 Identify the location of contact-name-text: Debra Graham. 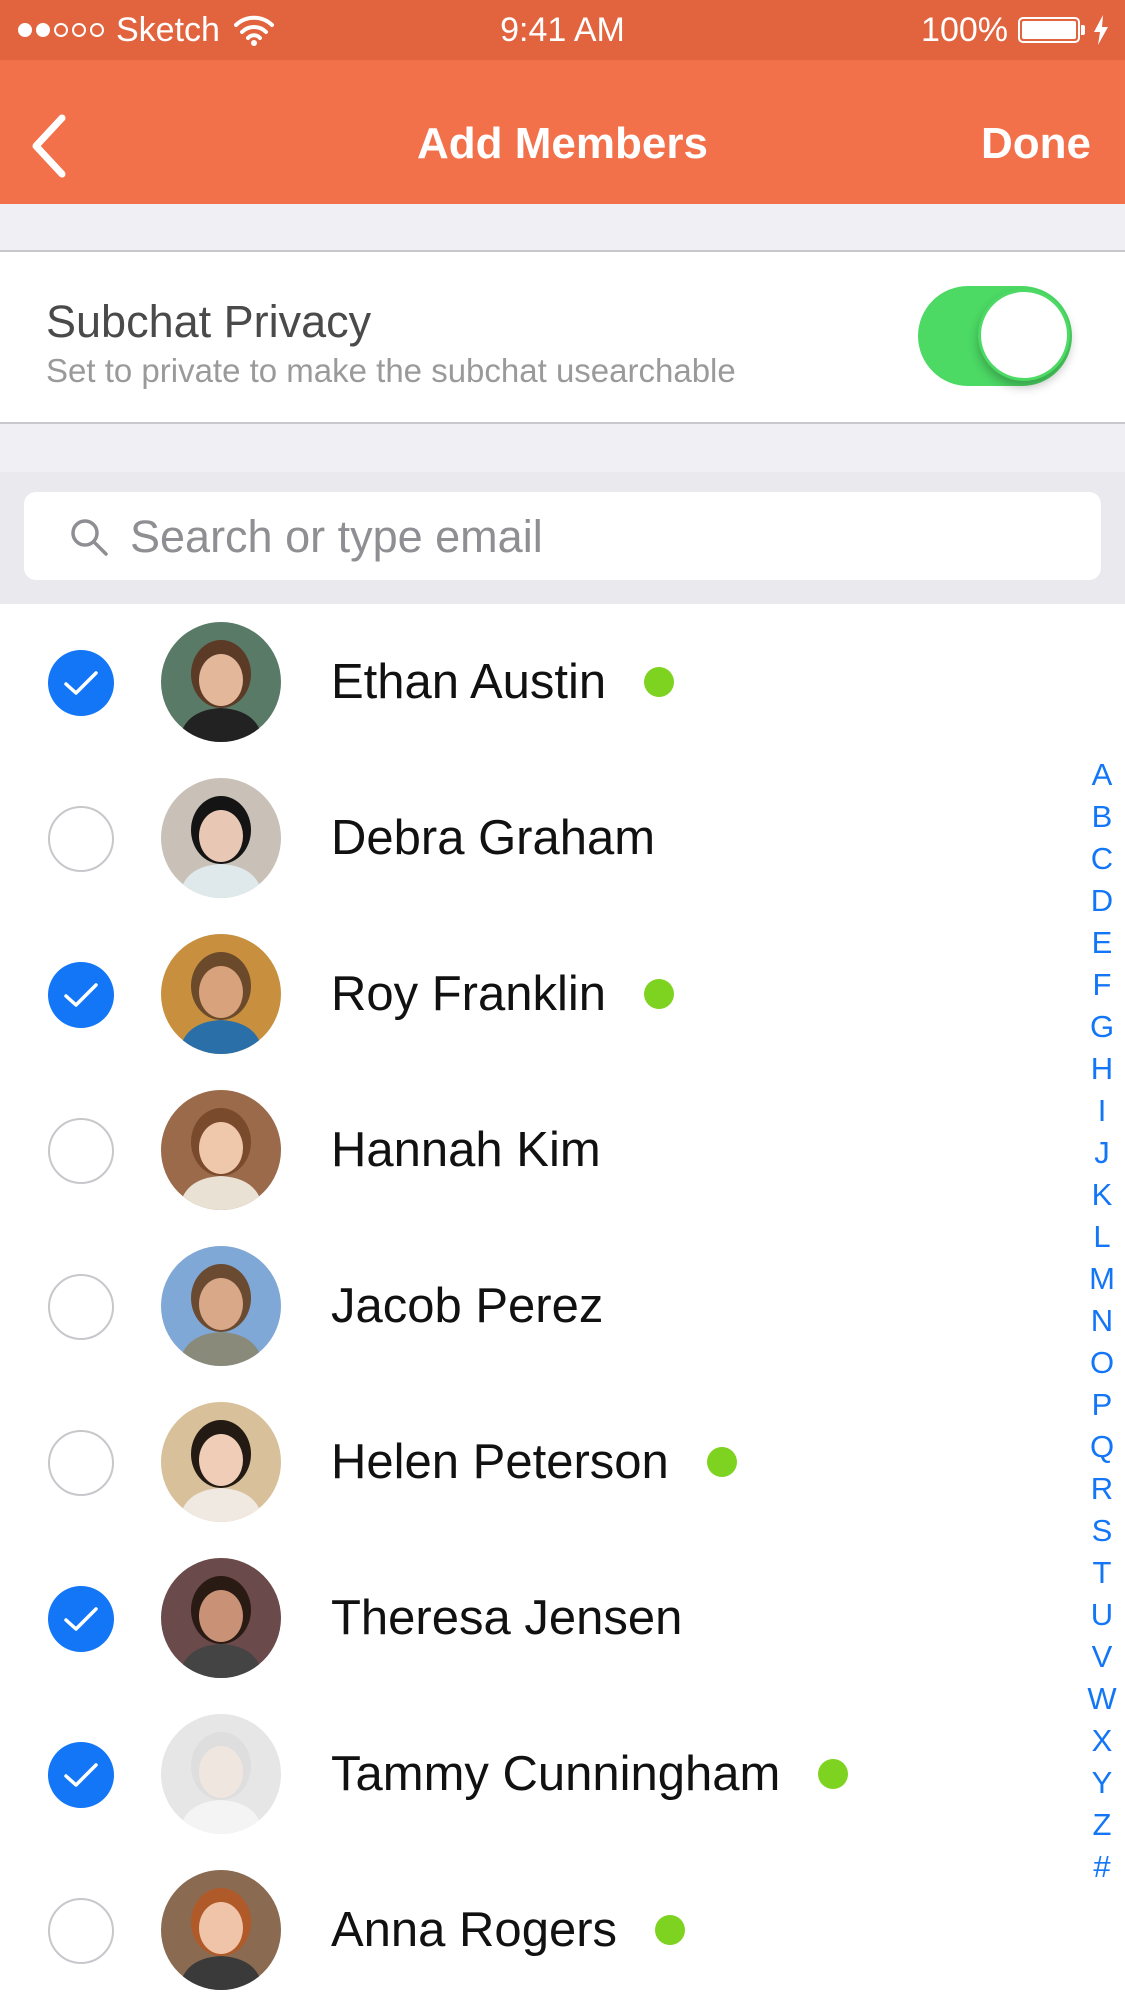
(493, 838).